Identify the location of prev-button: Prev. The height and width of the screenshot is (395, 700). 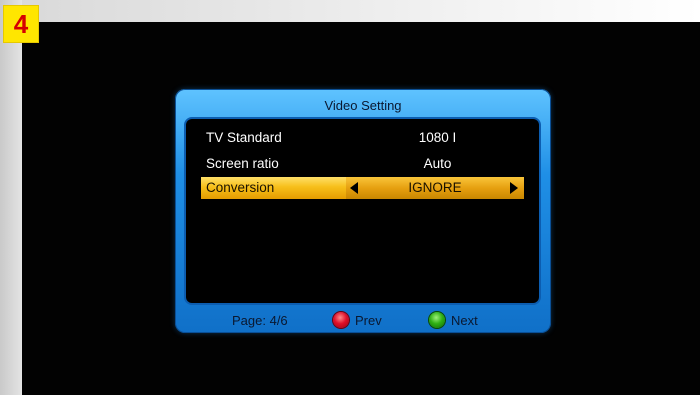
(363, 321).